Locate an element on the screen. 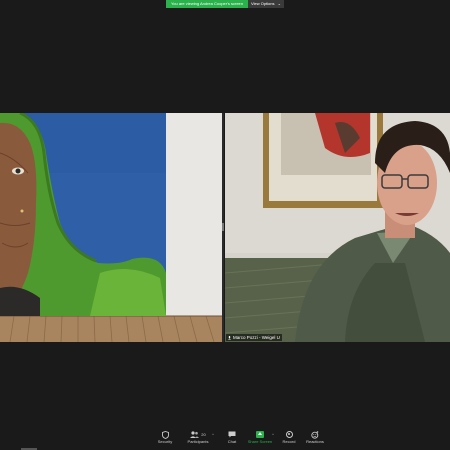 This screenshot has width=450, height=450. participants-count: 20 is located at coordinates (203, 434).